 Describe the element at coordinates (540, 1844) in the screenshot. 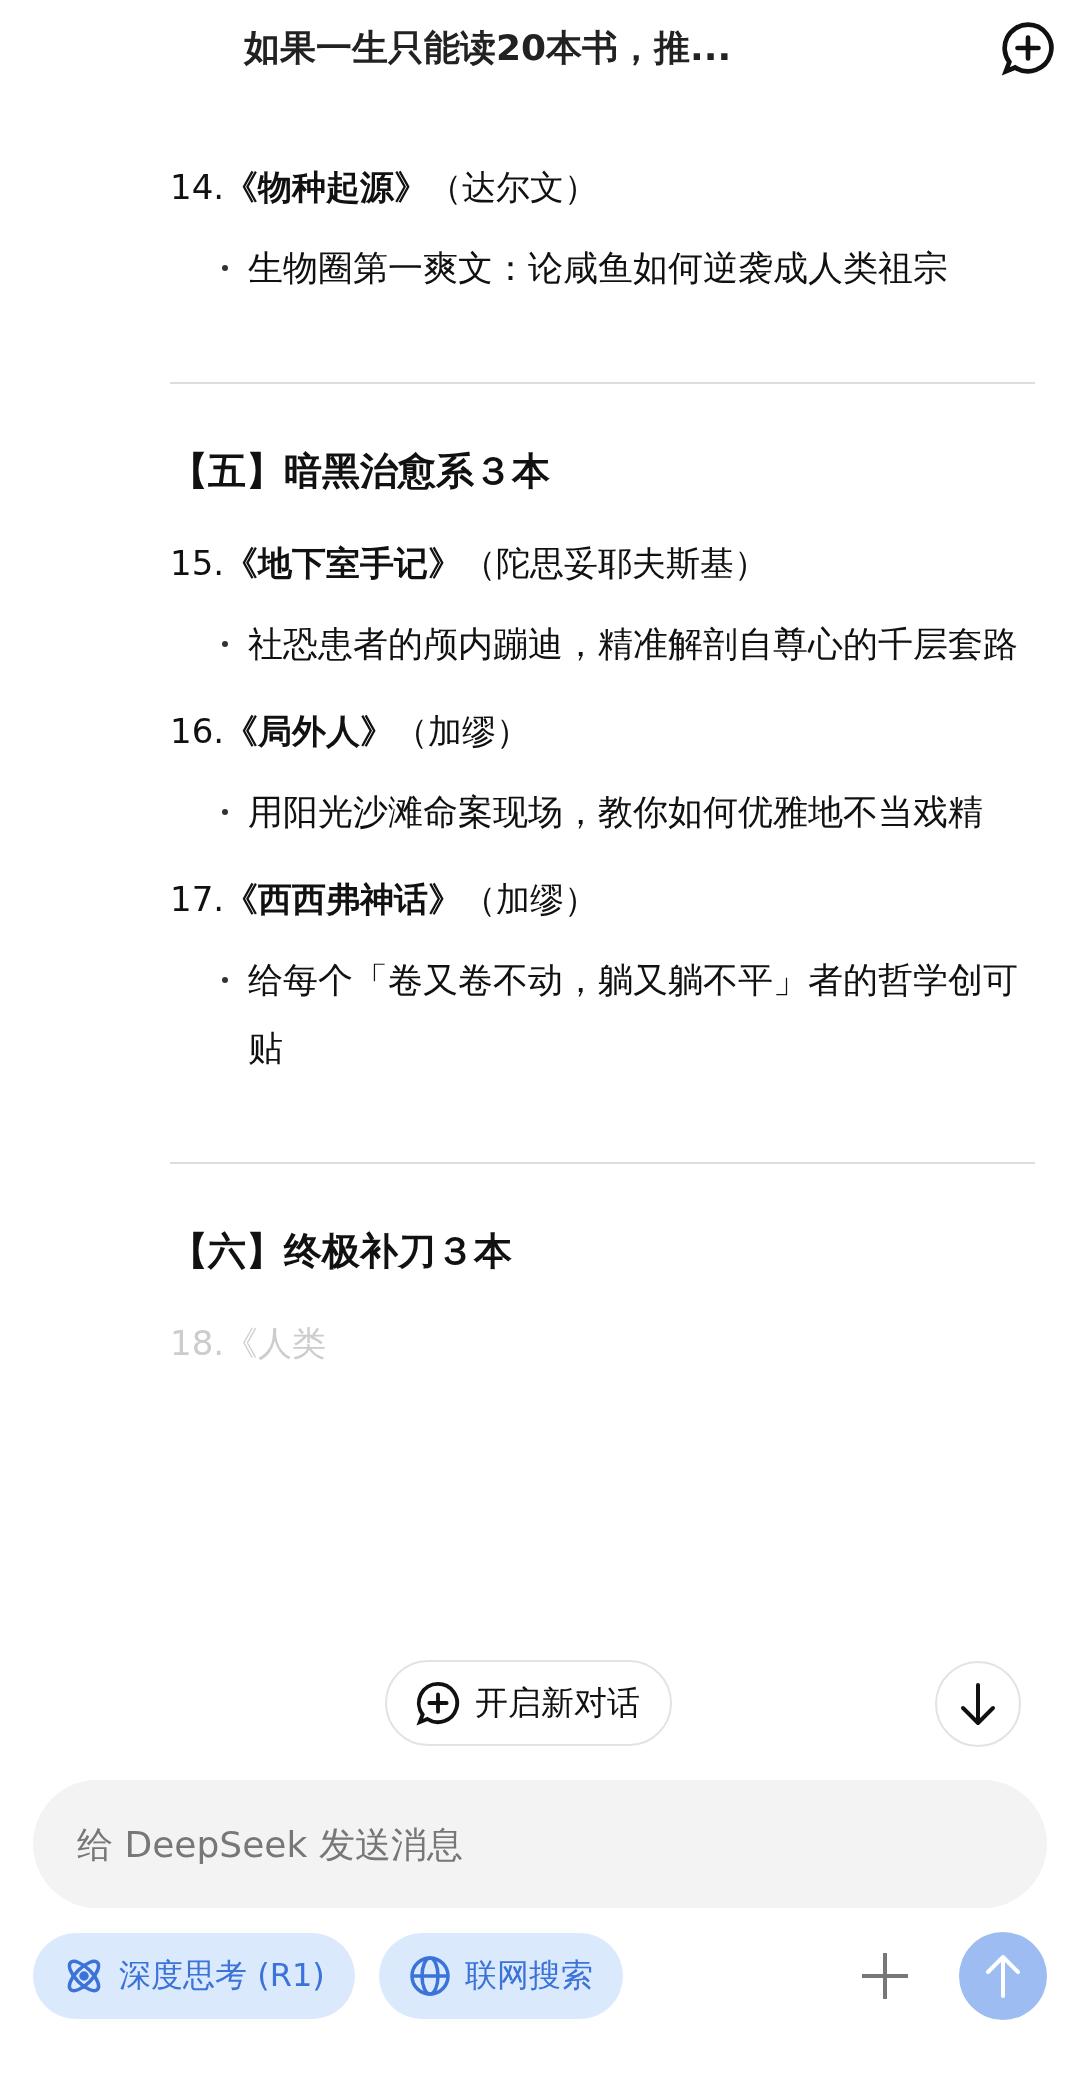

I see `message-field: 给 DeepSeek 发送消息` at that location.